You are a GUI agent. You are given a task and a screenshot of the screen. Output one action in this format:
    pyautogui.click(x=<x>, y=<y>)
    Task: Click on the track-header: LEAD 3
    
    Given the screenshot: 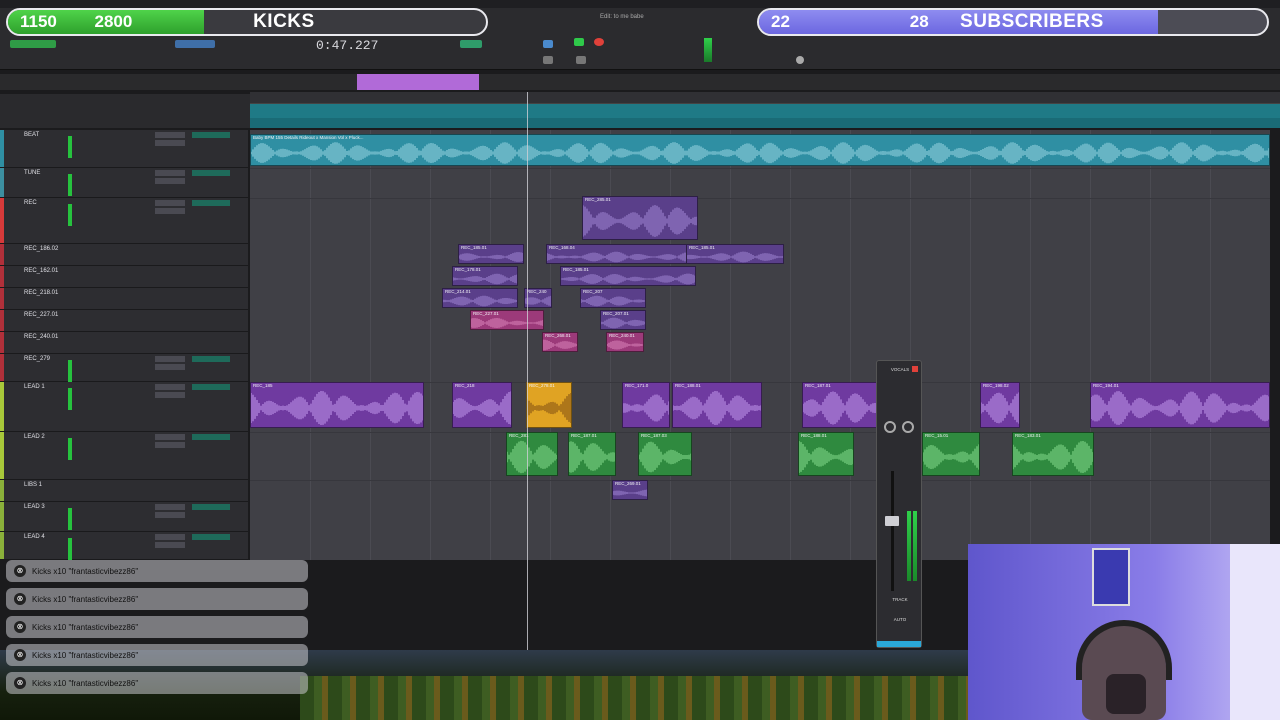 What is the action you would take?
    pyautogui.click(x=124, y=517)
    